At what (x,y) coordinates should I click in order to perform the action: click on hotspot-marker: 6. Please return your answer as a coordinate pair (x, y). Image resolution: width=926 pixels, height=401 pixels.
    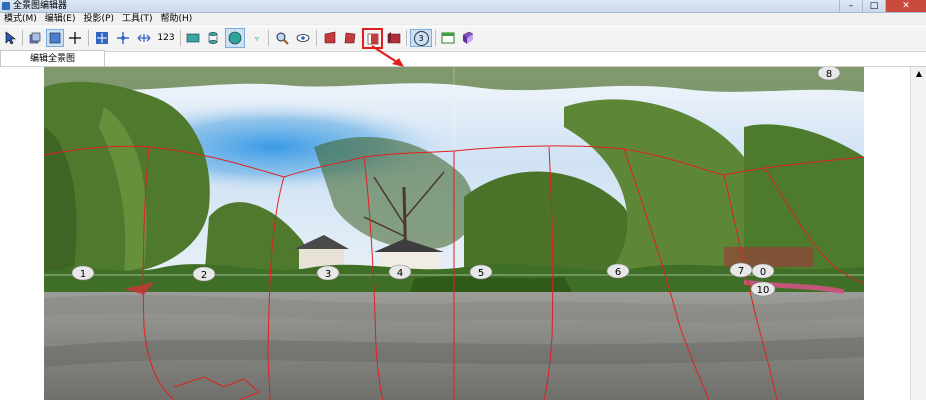
    Looking at the image, I should click on (618, 271).